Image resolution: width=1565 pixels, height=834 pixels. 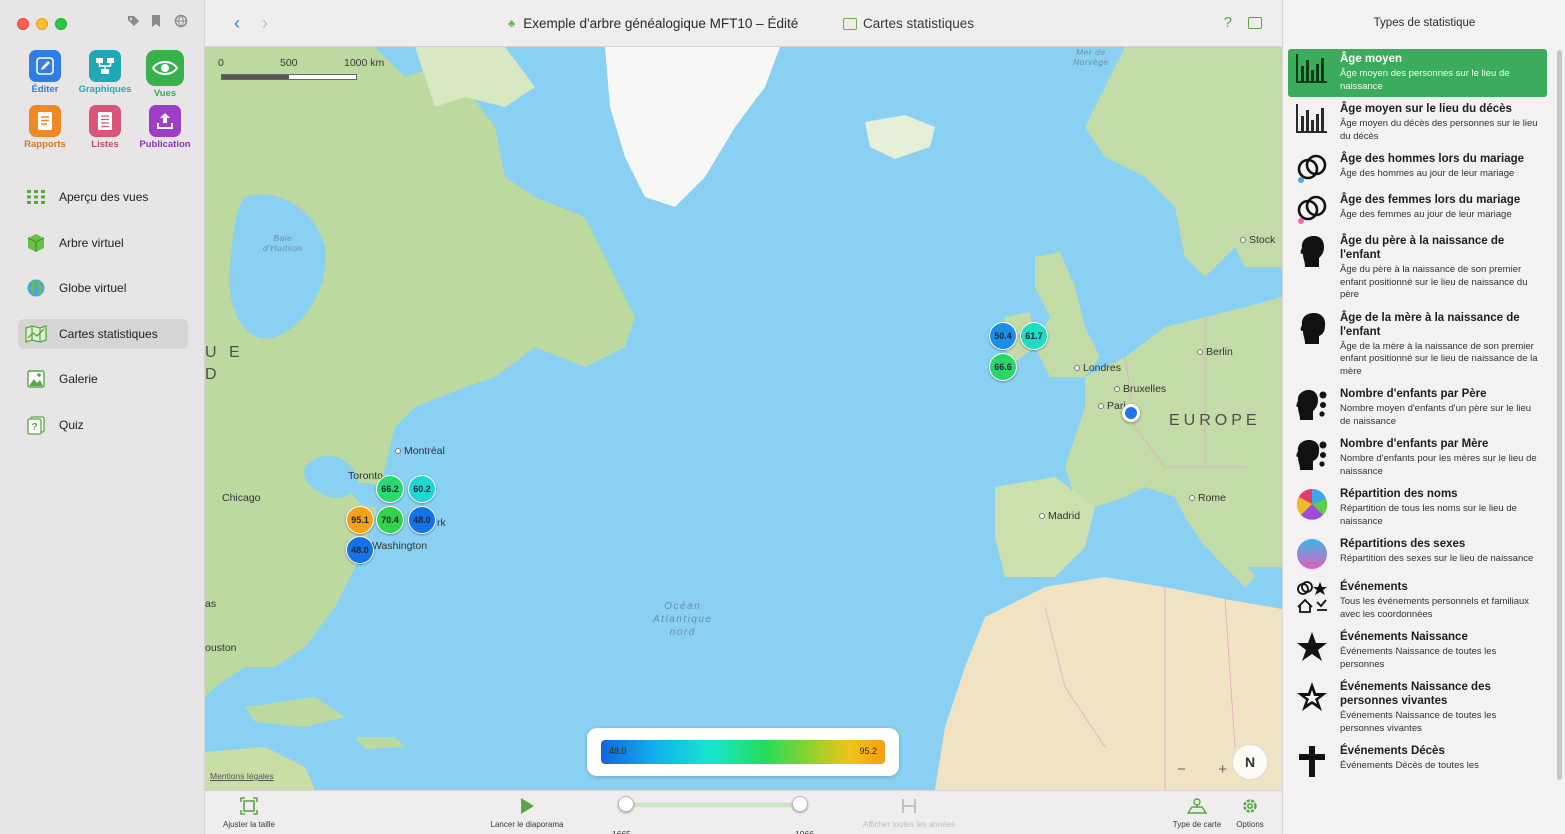 I want to click on window-subtitle-text: Cartes statistiques, so click(x=919, y=23).